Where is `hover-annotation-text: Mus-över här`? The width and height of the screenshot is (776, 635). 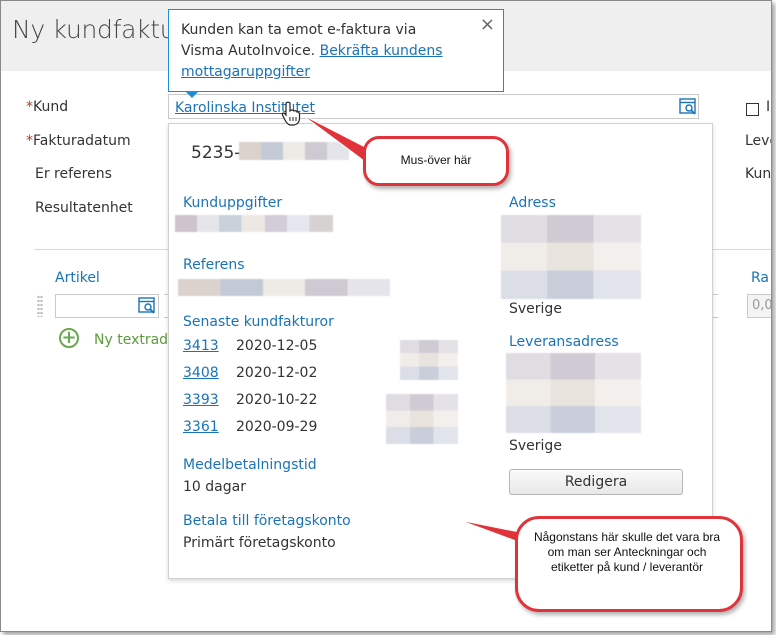
hover-annotation-text: Mus-över här is located at coordinates (436, 160).